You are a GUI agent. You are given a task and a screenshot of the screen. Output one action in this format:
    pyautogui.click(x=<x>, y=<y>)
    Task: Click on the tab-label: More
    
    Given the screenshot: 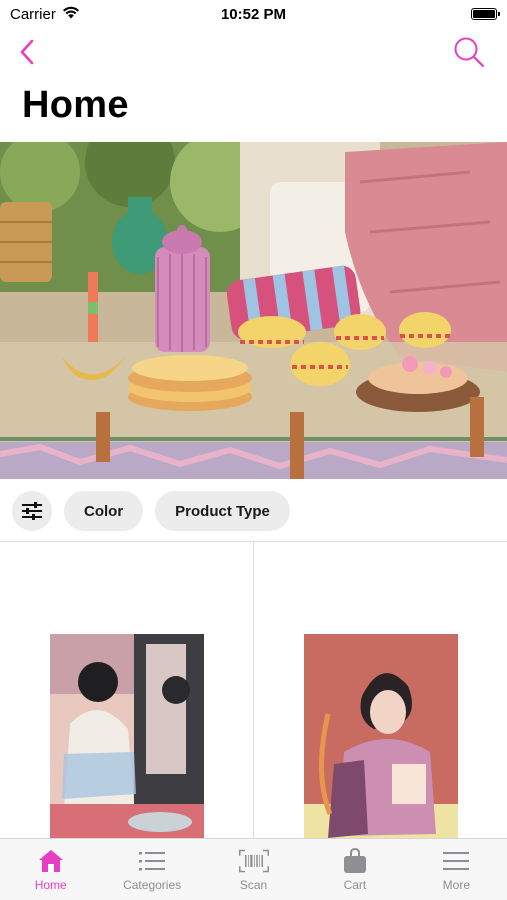 What is the action you would take?
    pyautogui.click(x=456, y=885)
    